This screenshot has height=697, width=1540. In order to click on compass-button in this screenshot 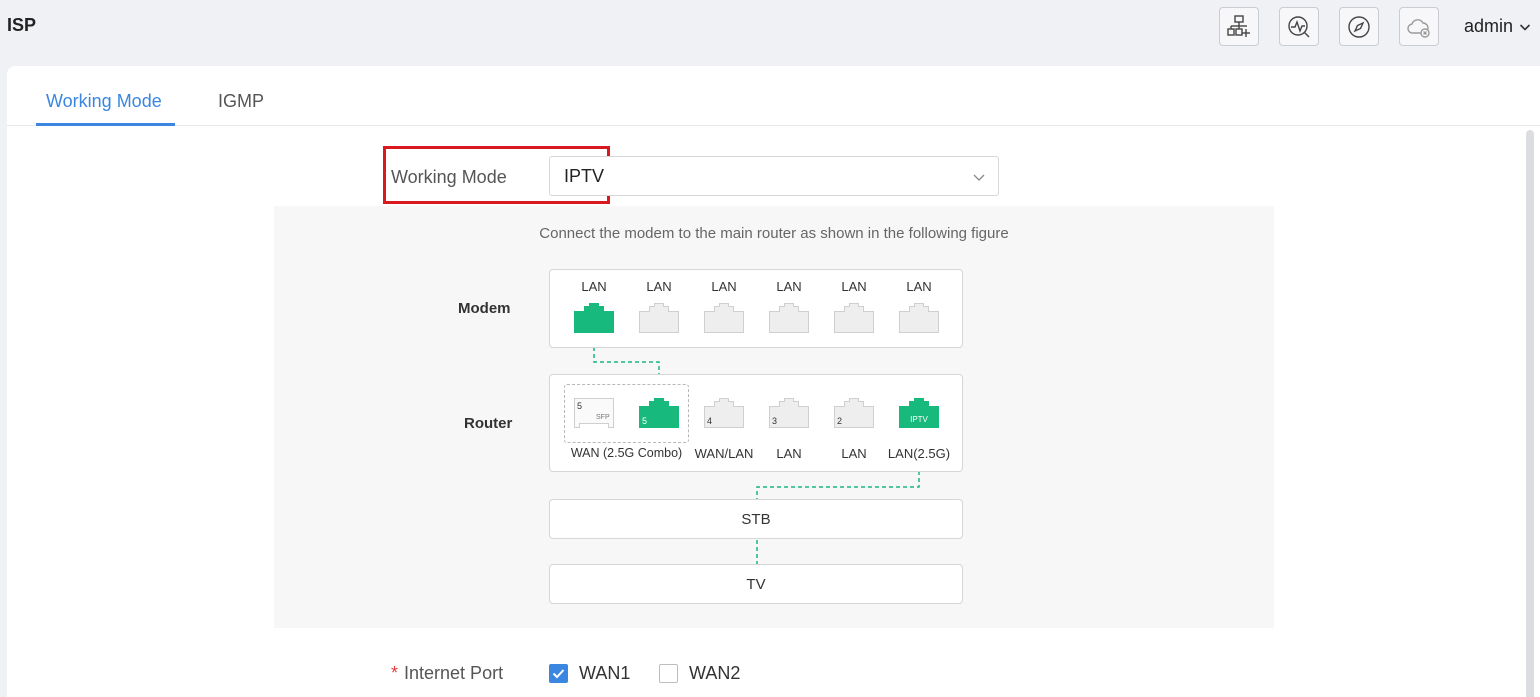, I will do `click(1359, 26)`.